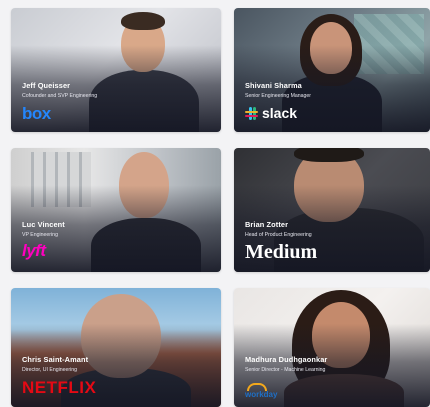 The height and width of the screenshot is (407, 430). What do you see at coordinates (50, 370) in the screenshot?
I see `speaker-role: Director, UI Engineering` at bounding box center [50, 370].